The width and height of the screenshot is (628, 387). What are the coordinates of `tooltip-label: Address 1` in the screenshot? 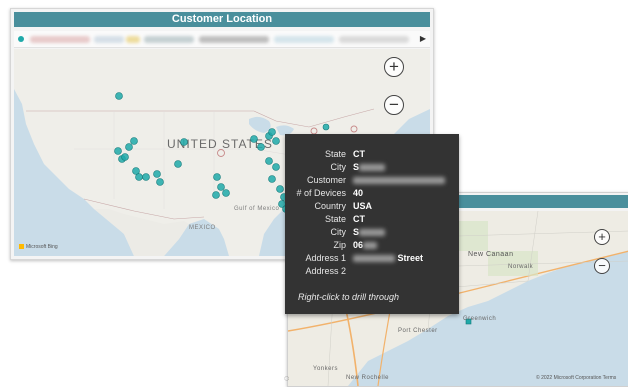 It's located at (325, 258).